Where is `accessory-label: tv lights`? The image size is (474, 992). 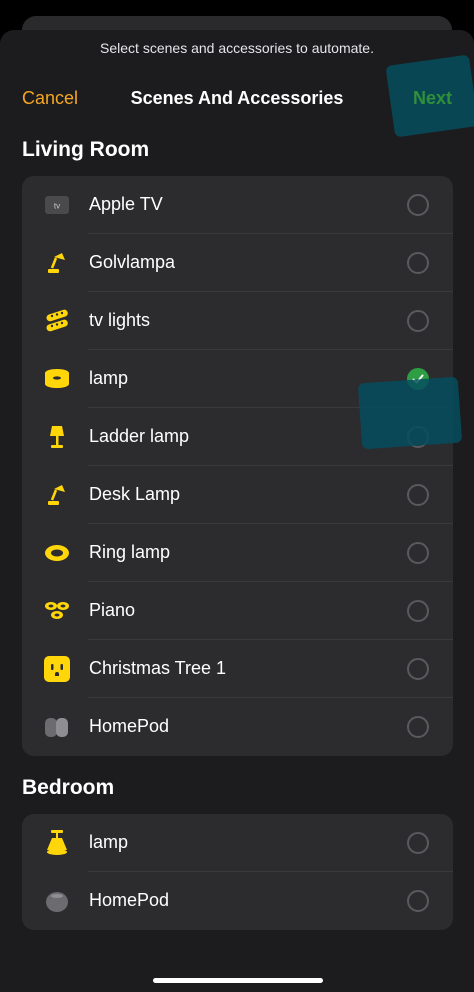 accessory-label: tv lights is located at coordinates (120, 320).